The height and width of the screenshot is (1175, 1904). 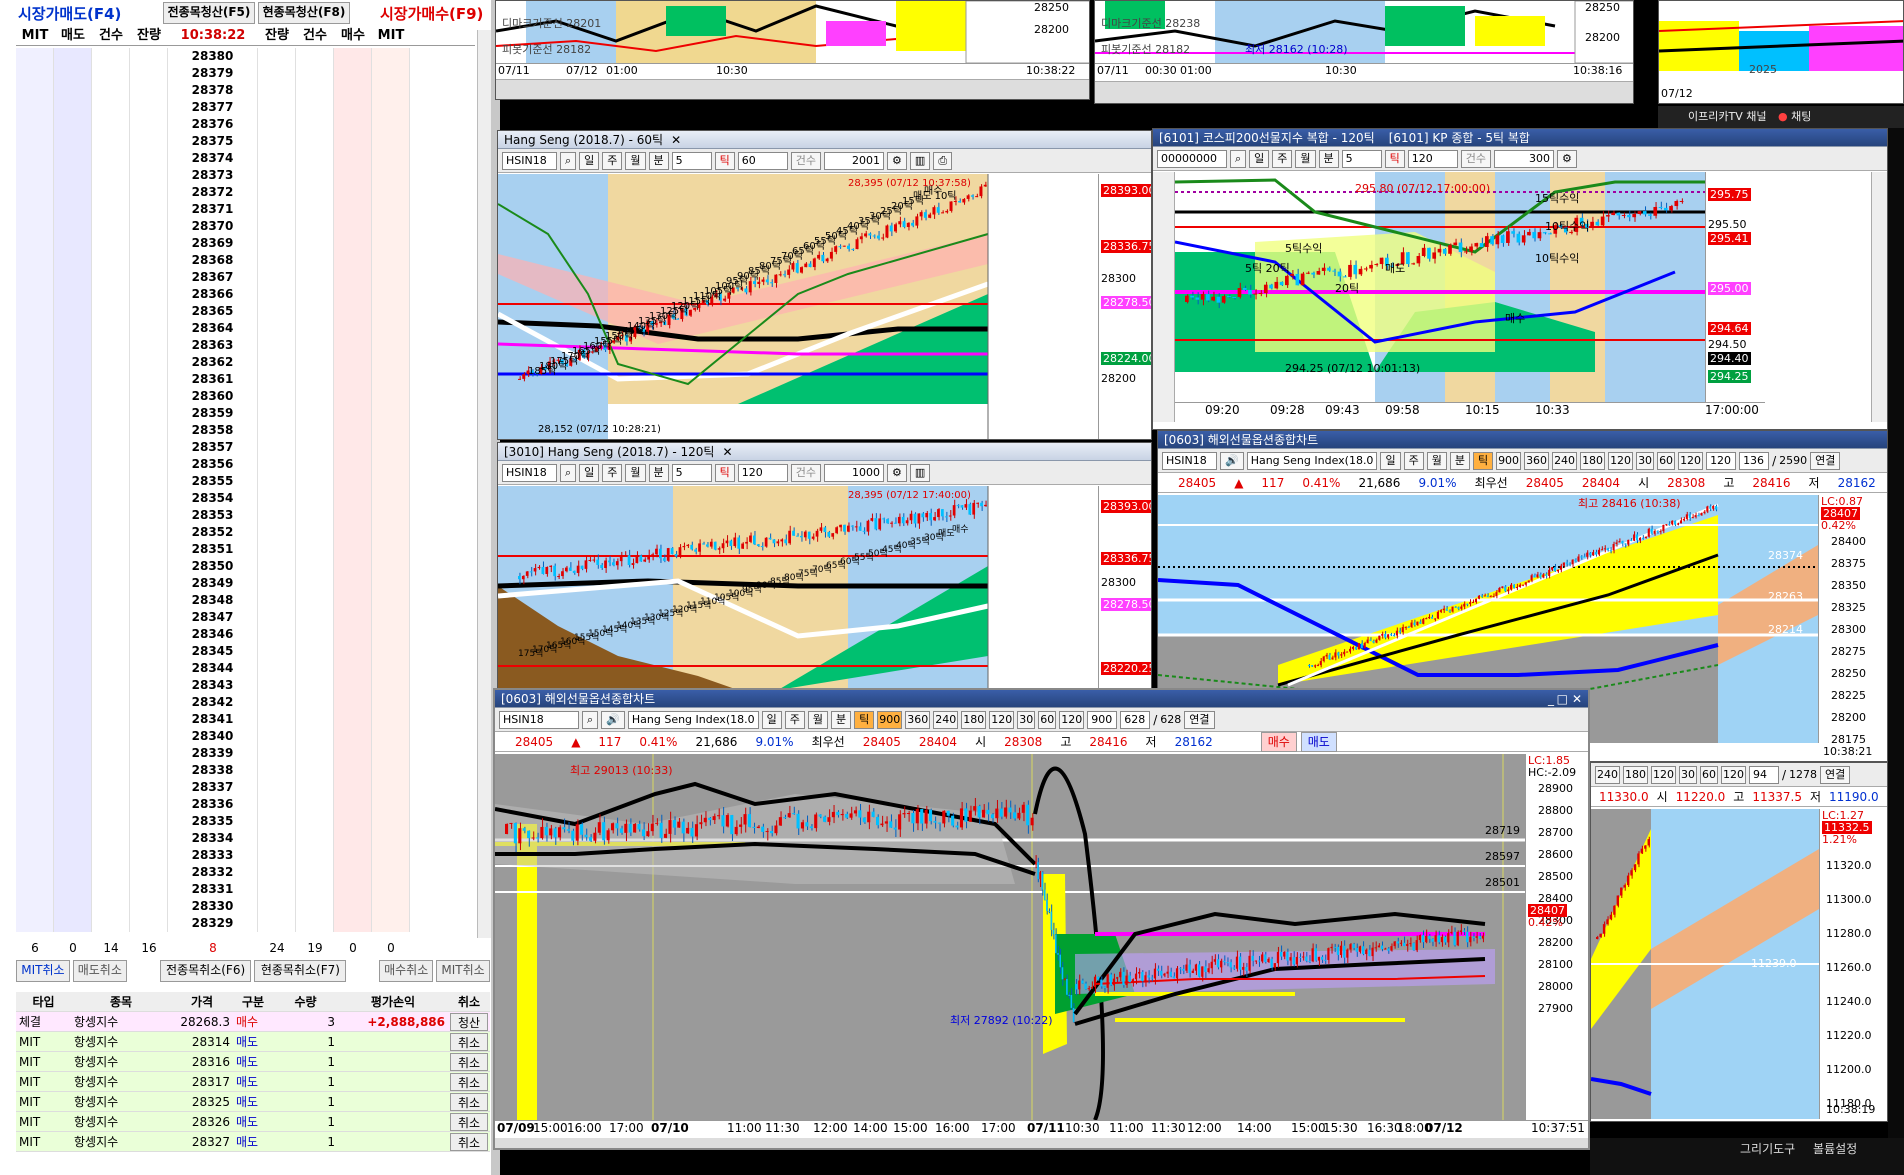 I want to click on ladder-price: 28365, so click(x=213, y=311).